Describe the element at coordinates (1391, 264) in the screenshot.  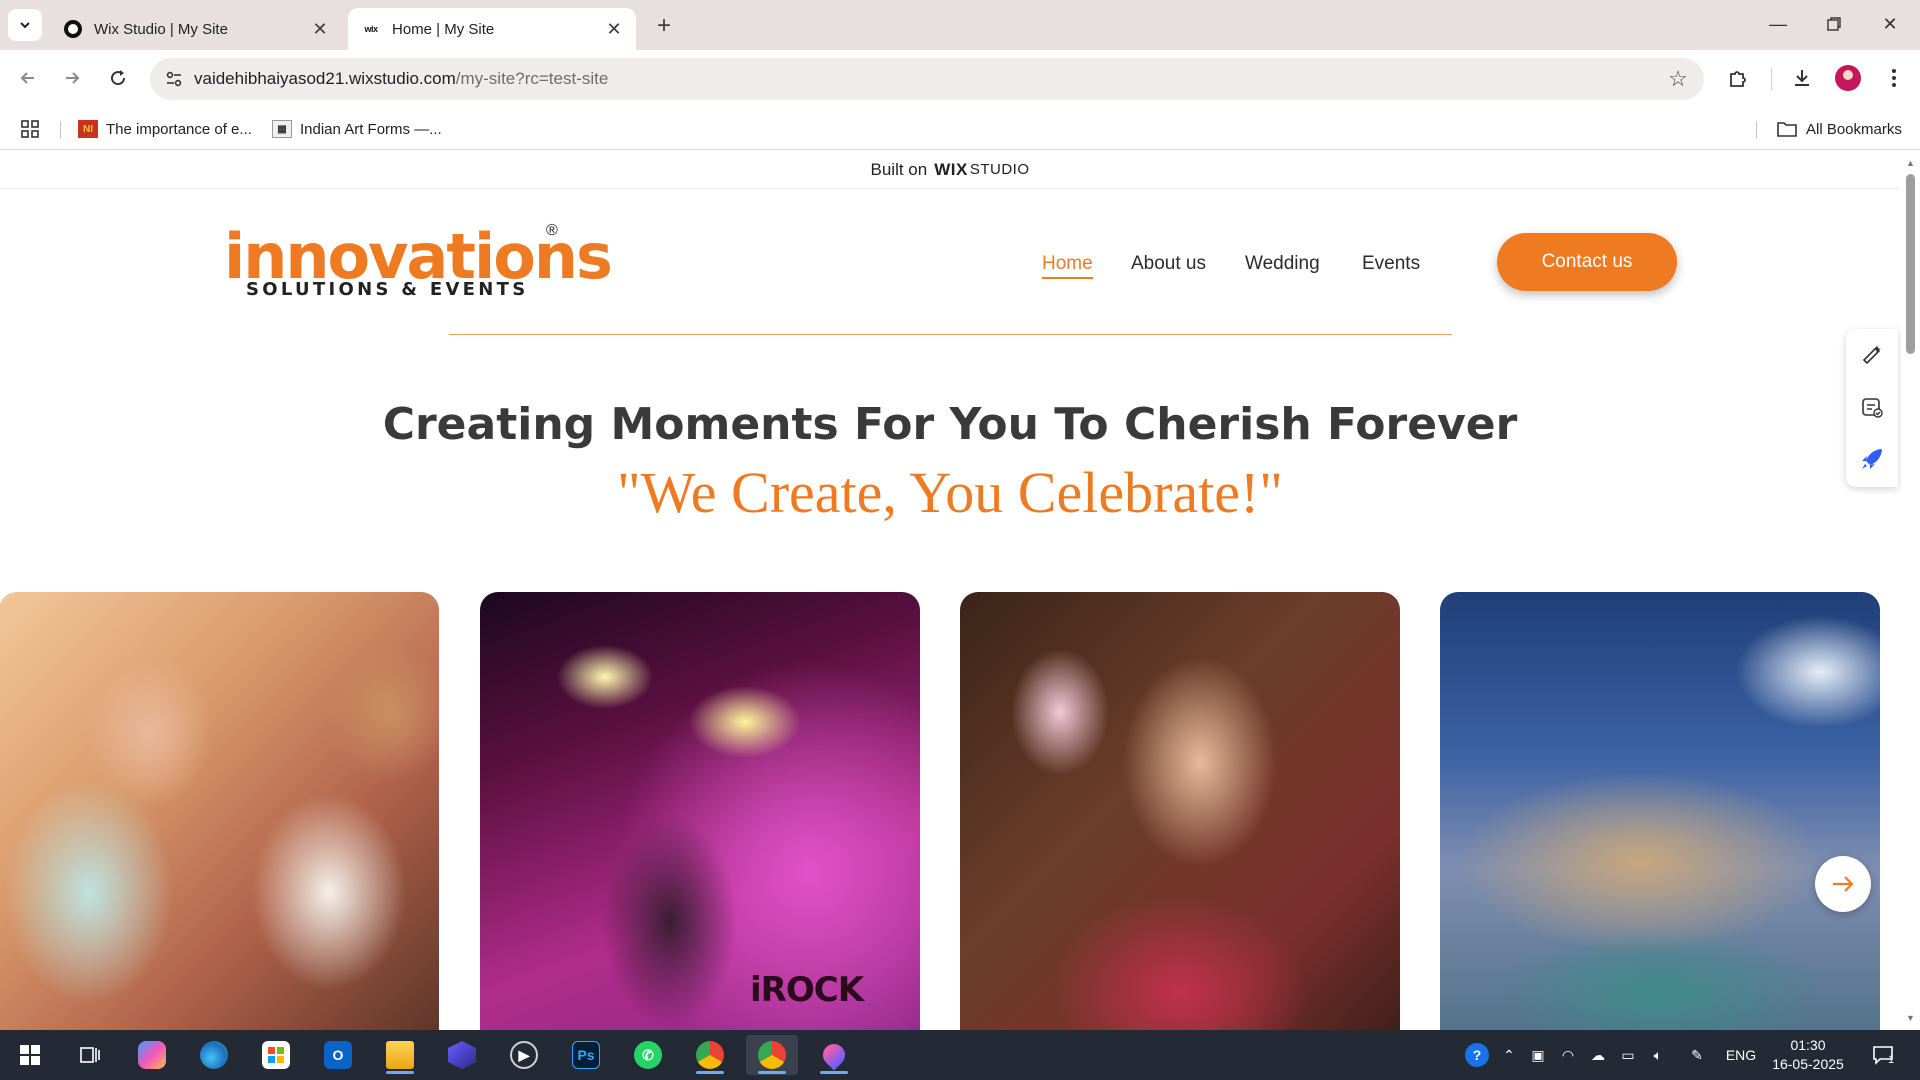
I see `nav-events: Events` at that location.